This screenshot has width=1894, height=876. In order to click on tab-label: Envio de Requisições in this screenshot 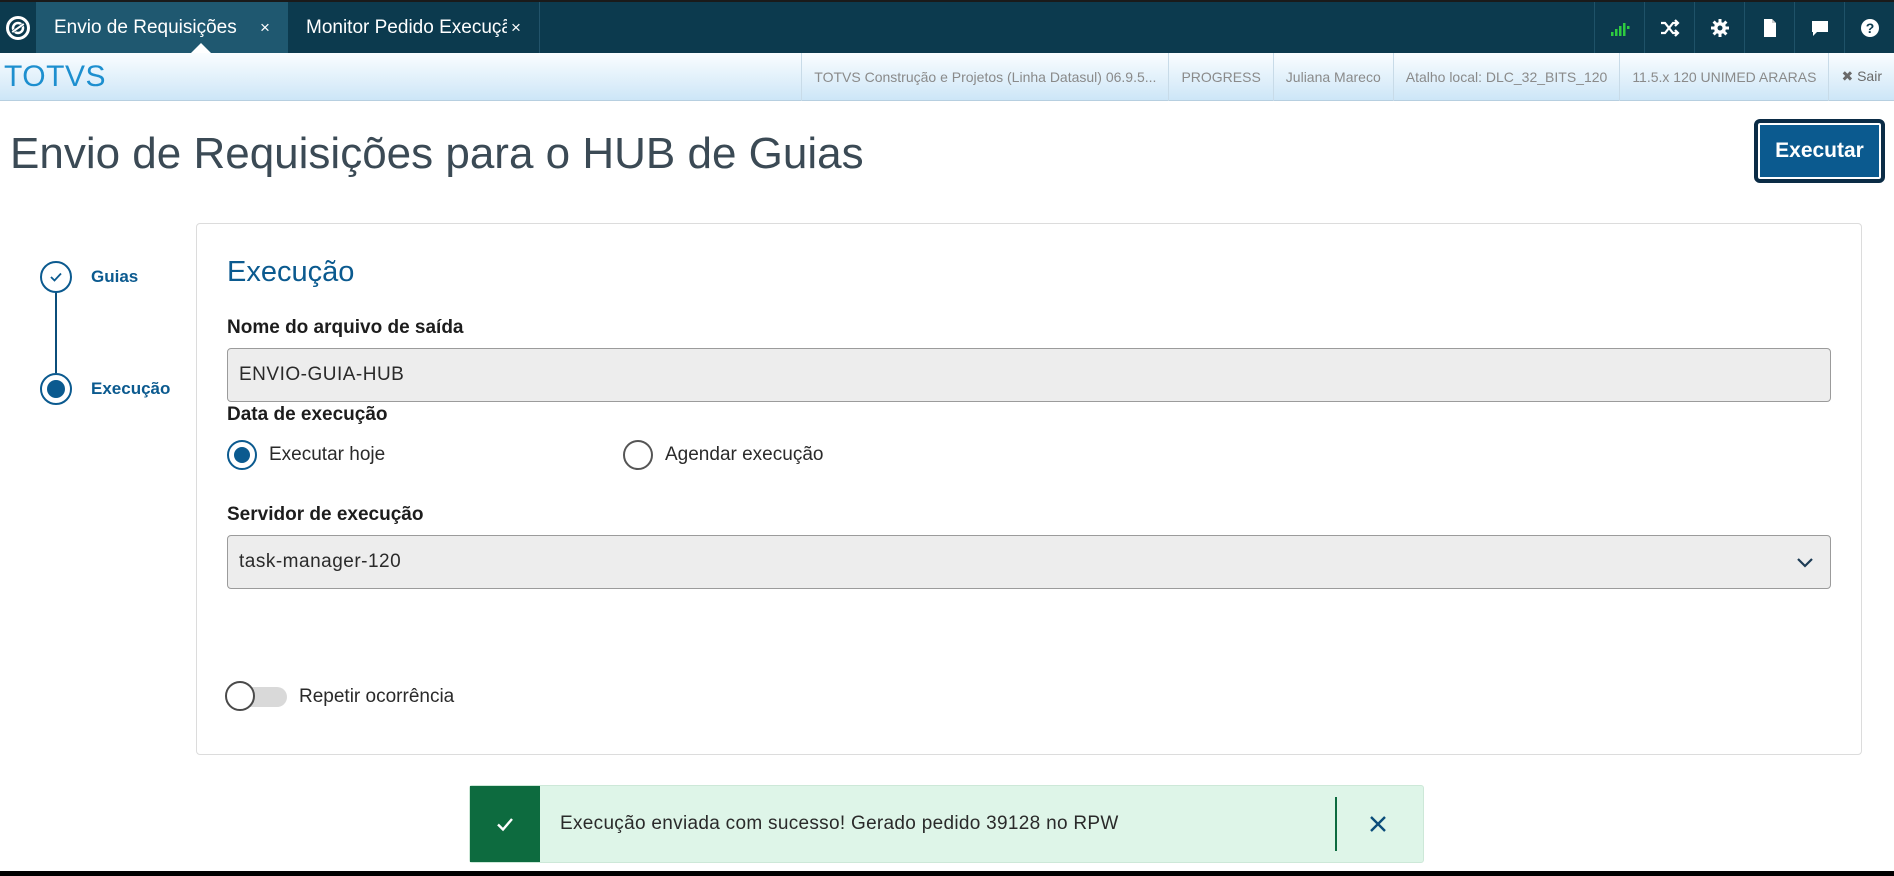, I will do `click(145, 27)`.